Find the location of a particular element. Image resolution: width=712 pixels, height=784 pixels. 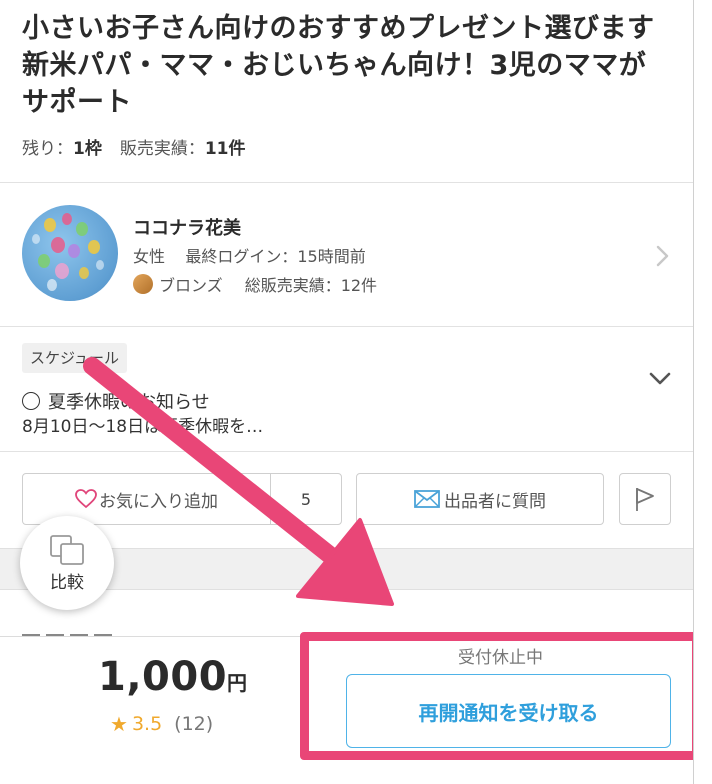

favorite-count: 5 is located at coordinates (306, 499).